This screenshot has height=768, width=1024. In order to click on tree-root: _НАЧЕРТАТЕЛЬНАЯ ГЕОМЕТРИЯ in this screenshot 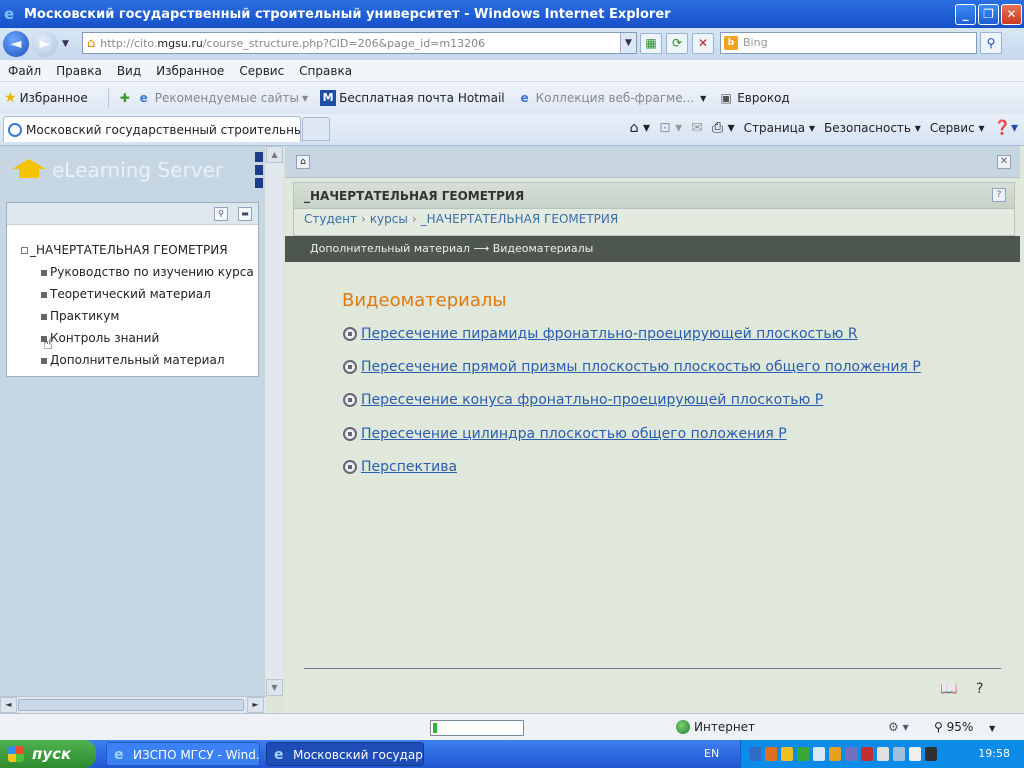, I will do `click(124, 250)`.